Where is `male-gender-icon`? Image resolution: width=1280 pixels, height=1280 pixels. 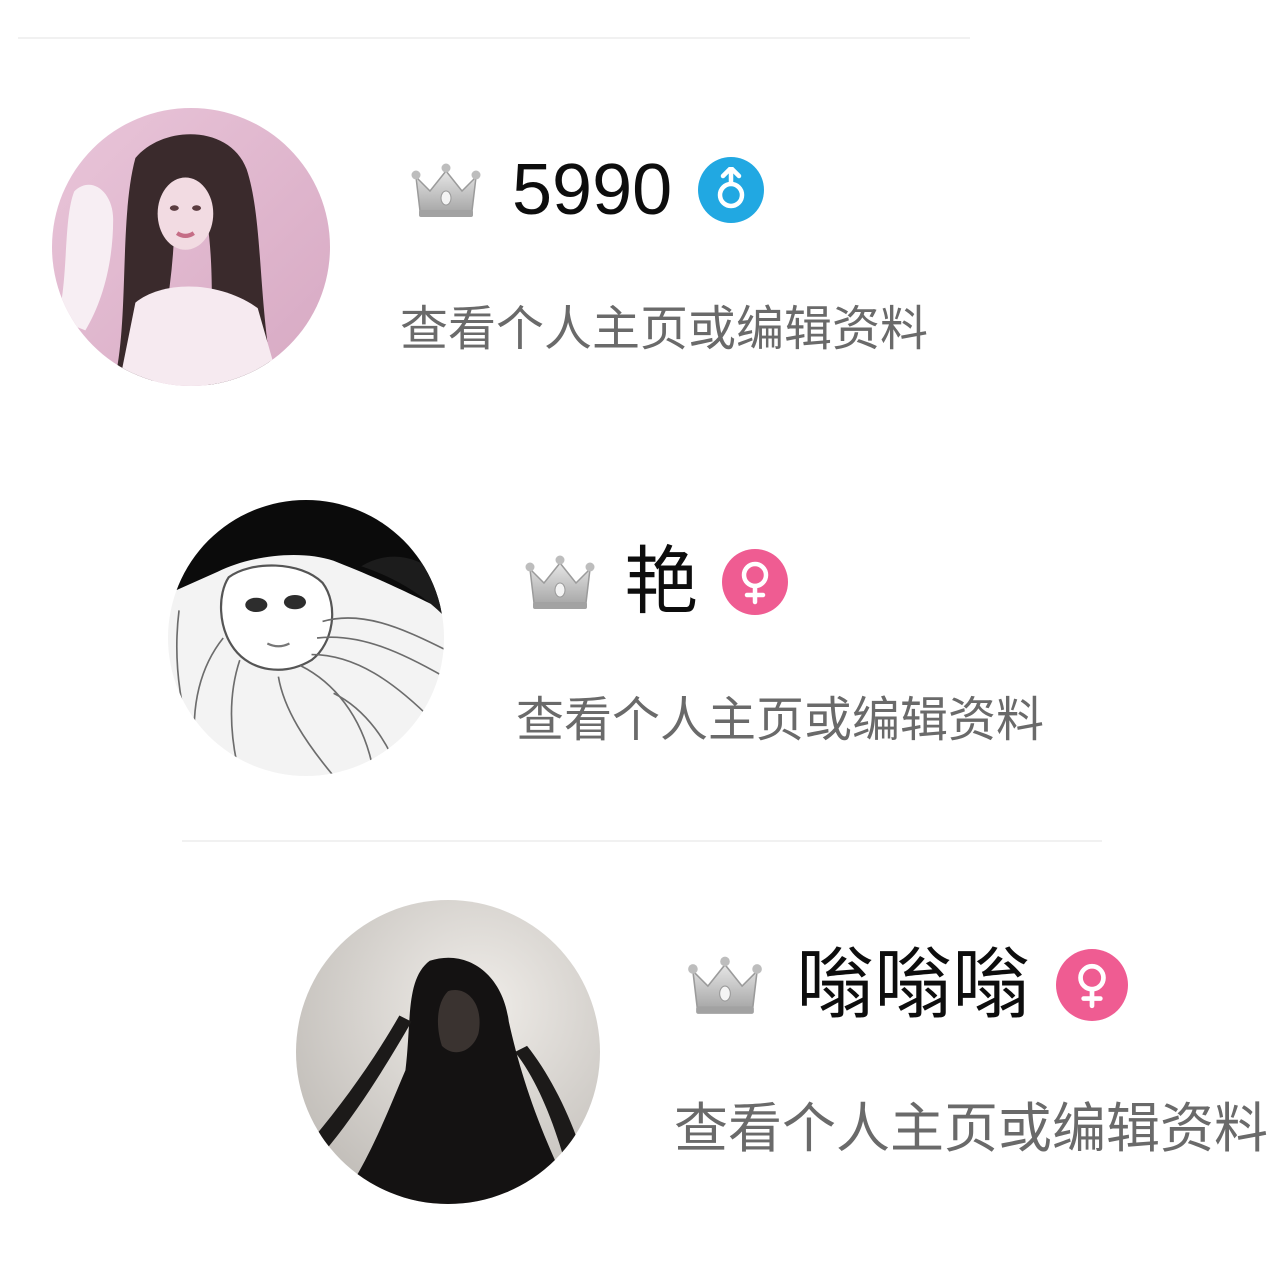
male-gender-icon is located at coordinates (731, 190).